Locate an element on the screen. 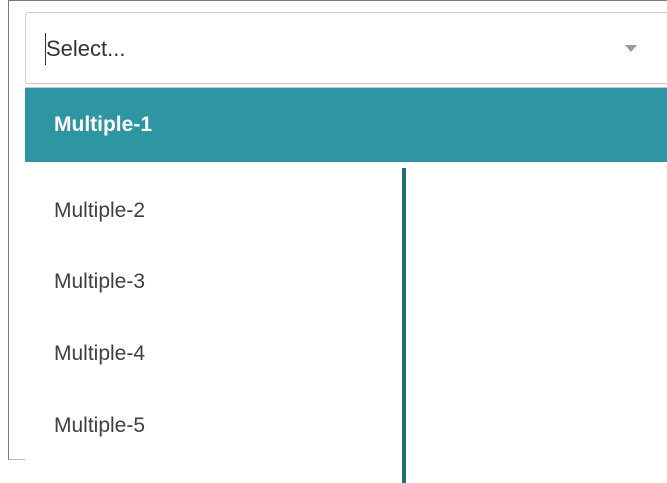 The image size is (667, 483). option-label: Multiple-5 is located at coordinates (100, 425).